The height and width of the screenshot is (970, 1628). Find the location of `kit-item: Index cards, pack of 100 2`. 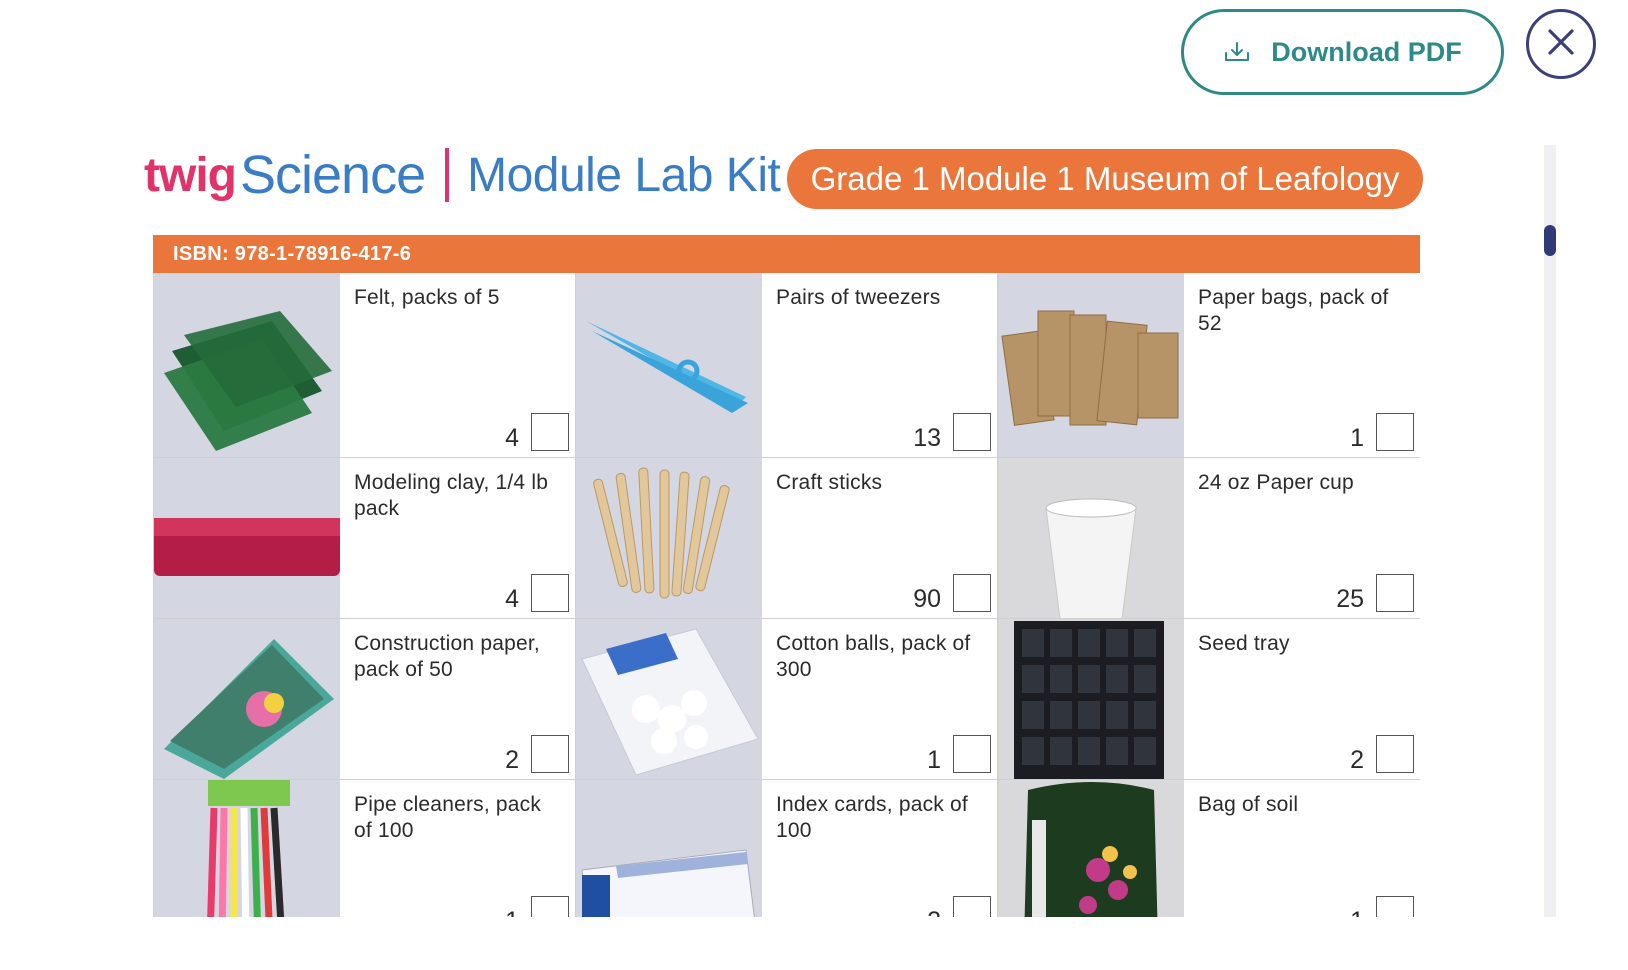

kit-item: Index cards, pack of 100 2 is located at coordinates (787, 848).